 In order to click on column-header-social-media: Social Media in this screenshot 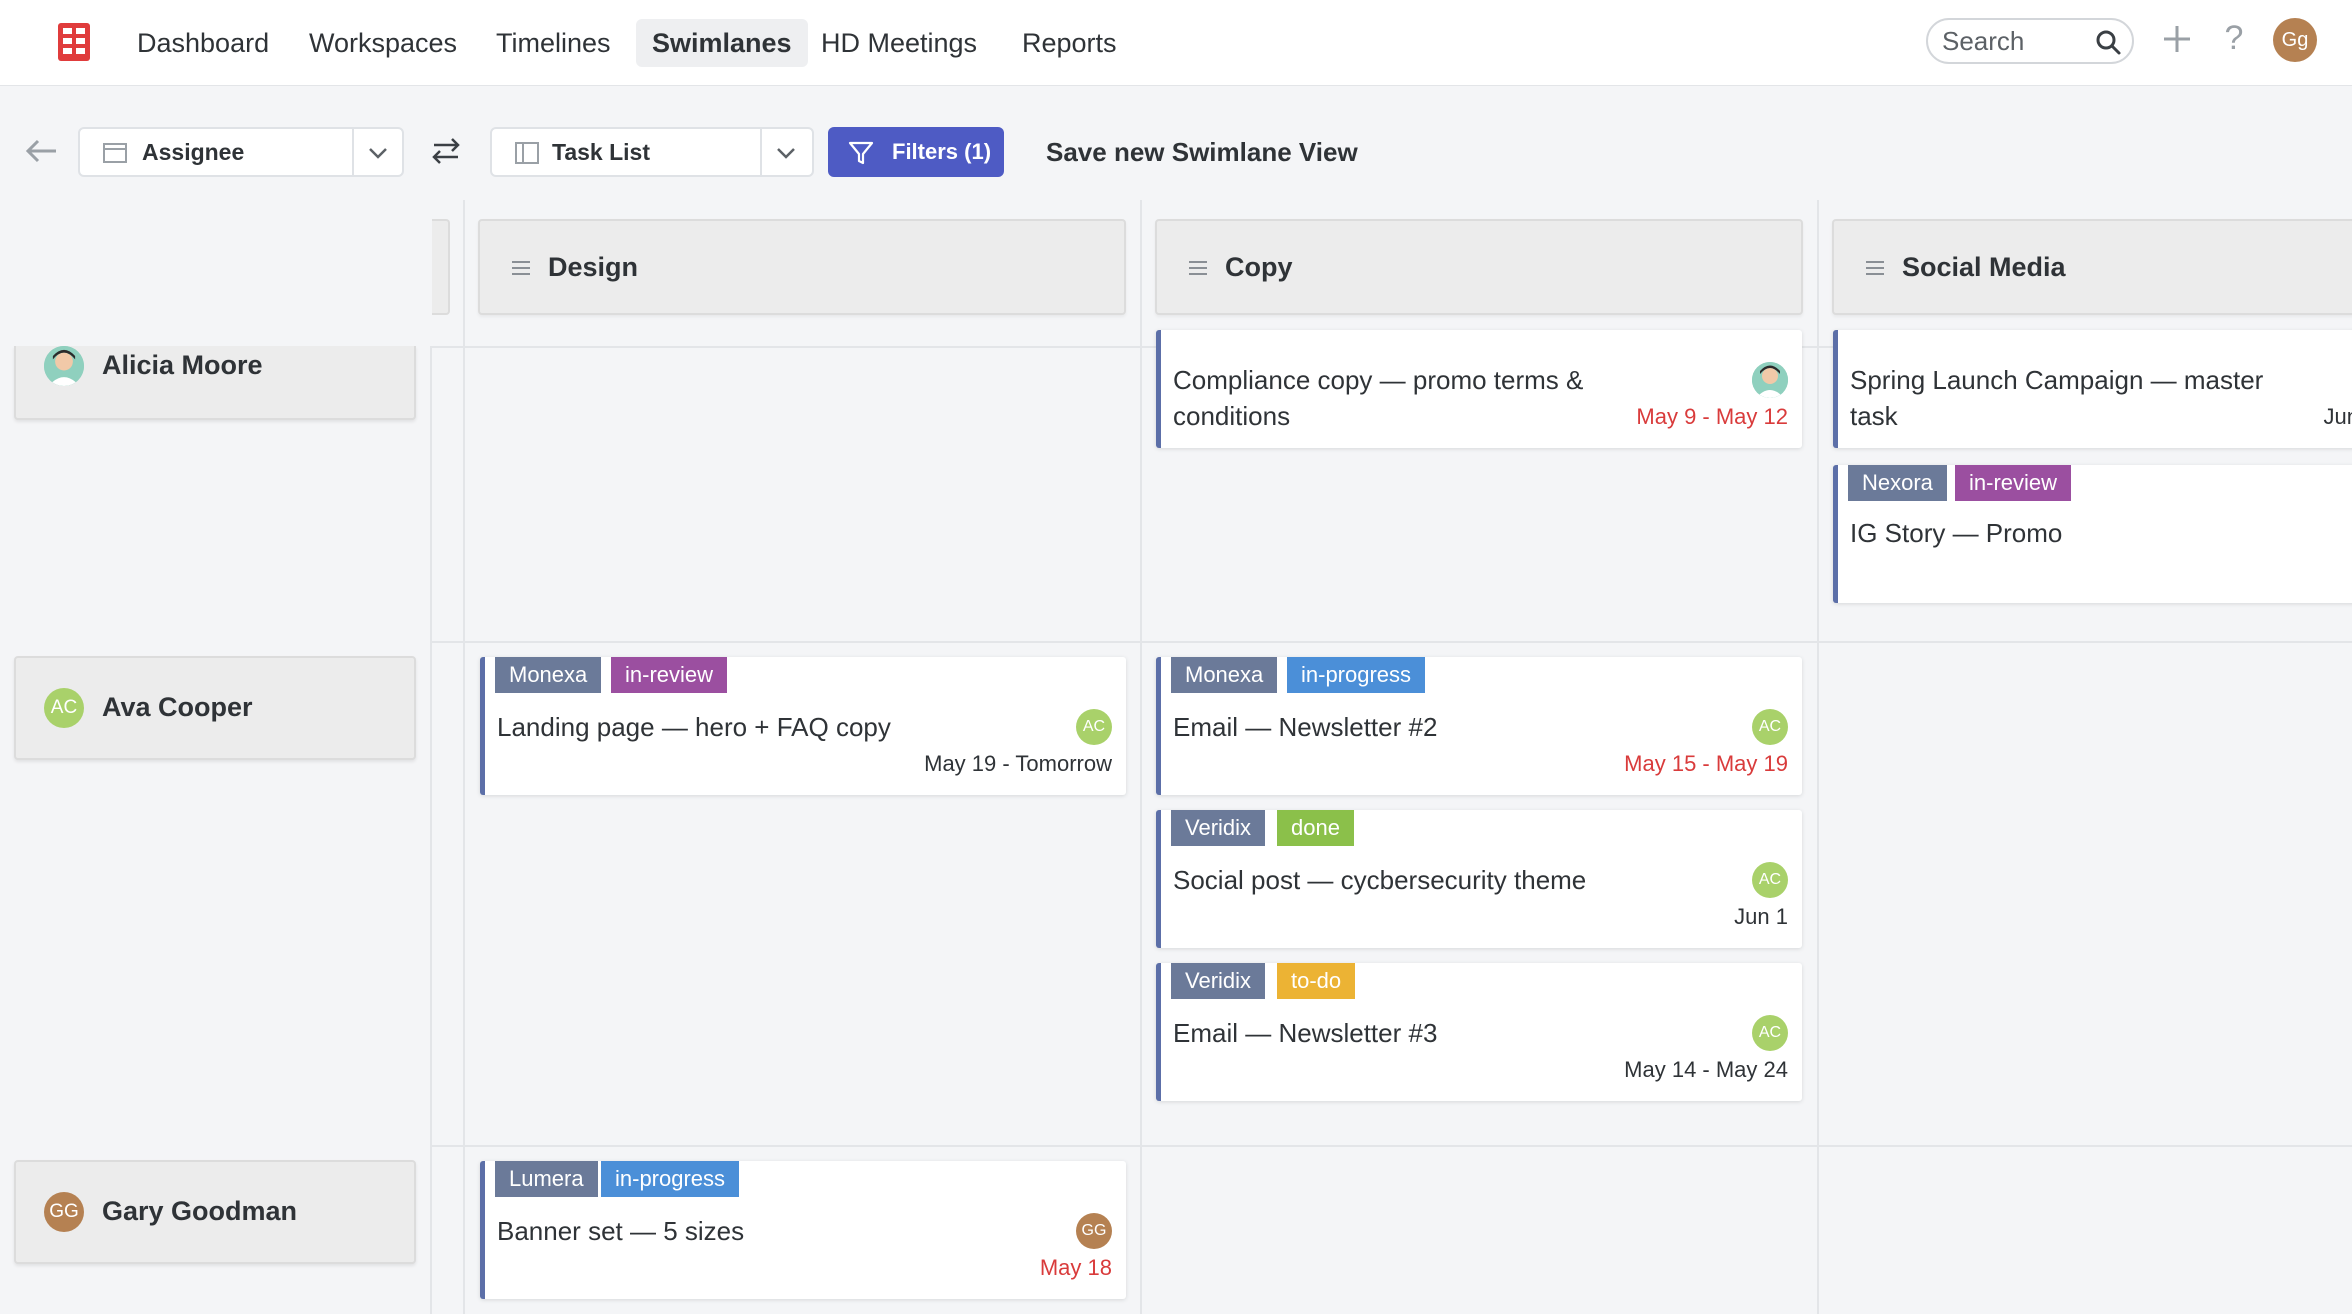, I will do `click(2092, 267)`.